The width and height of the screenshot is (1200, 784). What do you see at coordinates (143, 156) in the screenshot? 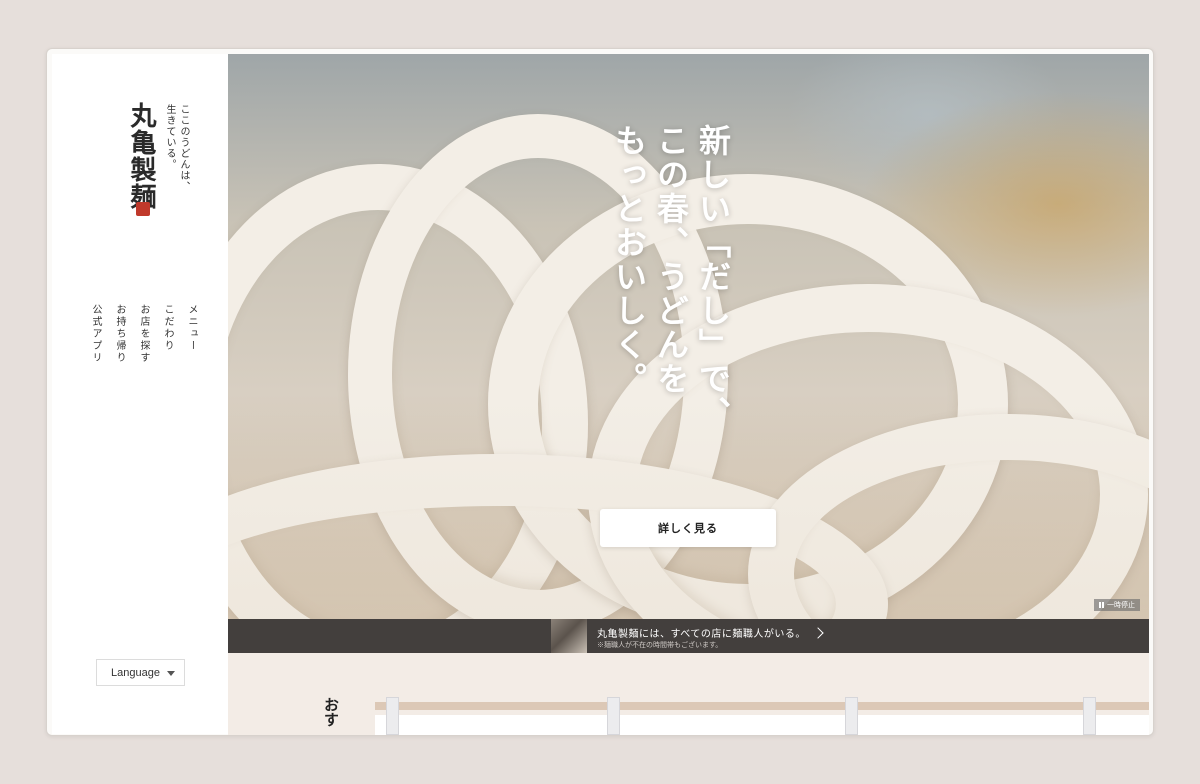
I see `brand-logo: 丸亀製麺` at bounding box center [143, 156].